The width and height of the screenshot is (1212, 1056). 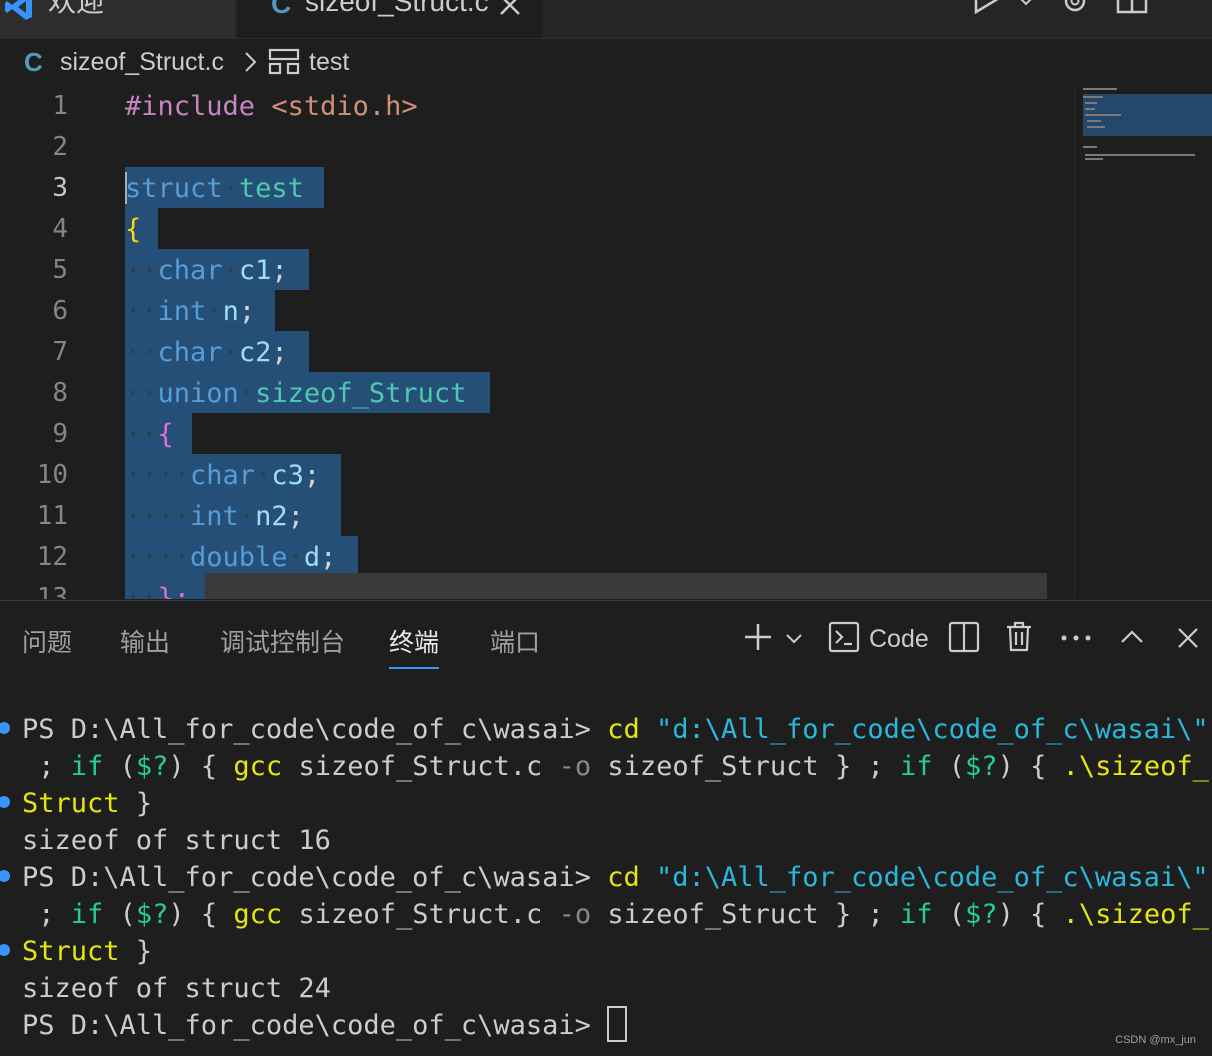 I want to click on run-dropdown-chevron-icon, so click(x=1026, y=6).